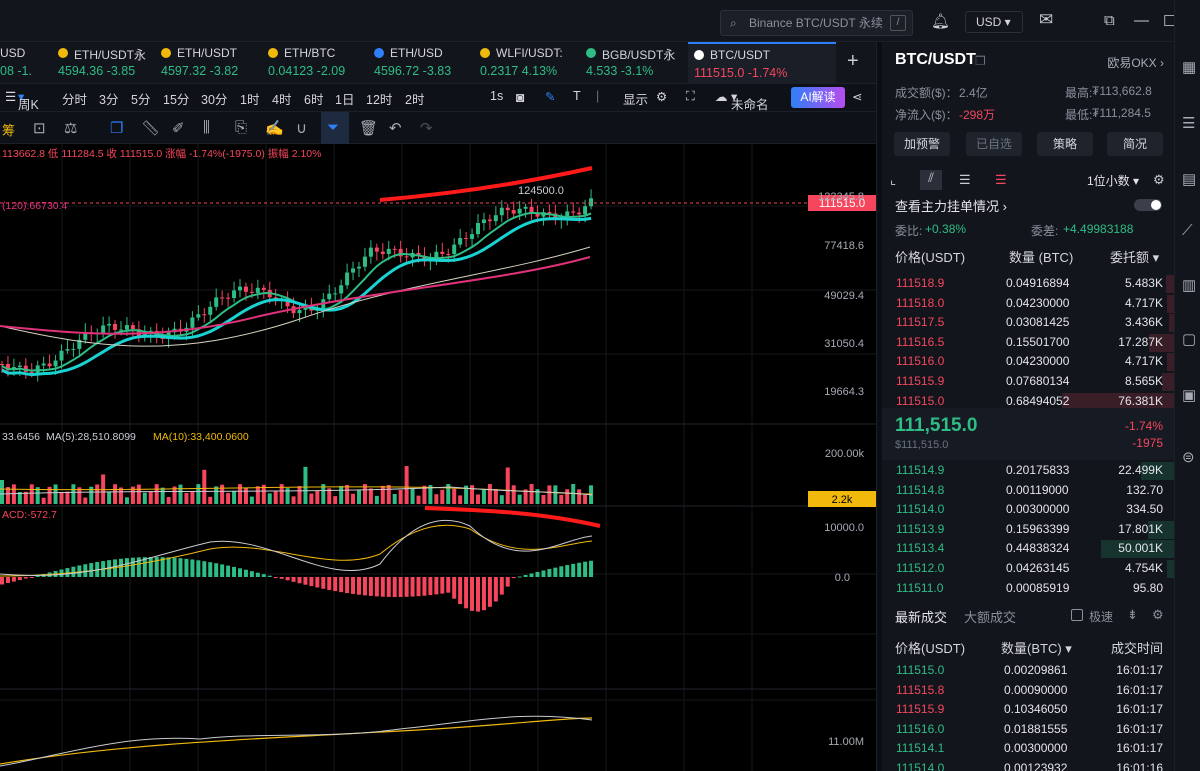 Image resolution: width=1200 pixels, height=771 pixels. I want to click on clipboard-icon: ⎘, so click(241, 127).